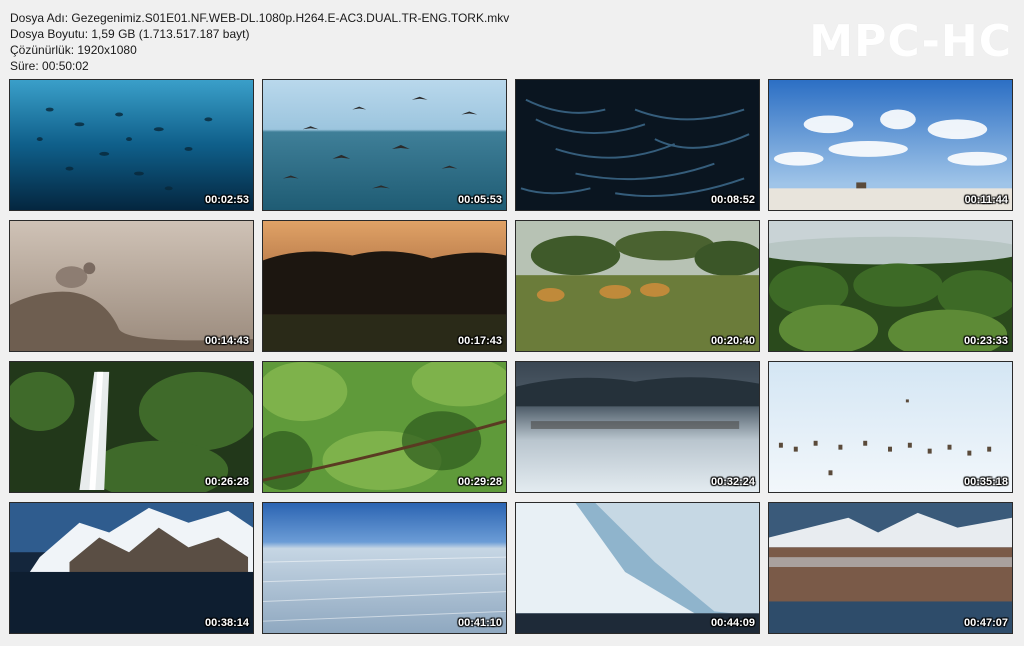 Image resolution: width=1024 pixels, height=646 pixels. What do you see at coordinates (732, 623) in the screenshot?
I see `timestamp: 00:44:09` at bounding box center [732, 623].